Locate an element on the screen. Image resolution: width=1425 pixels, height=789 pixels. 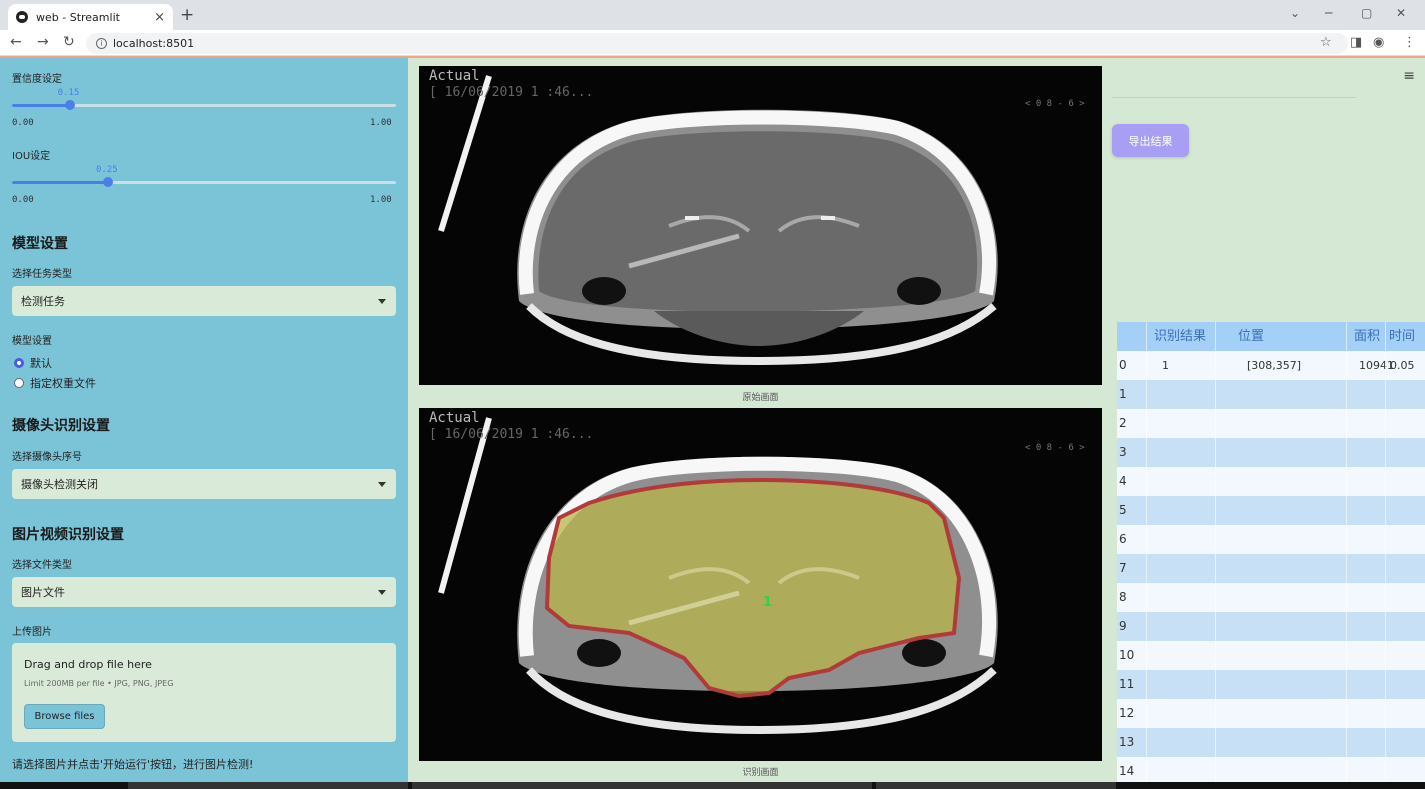
browser-tab: web - Streamlit × is located at coordinates (90, 17).